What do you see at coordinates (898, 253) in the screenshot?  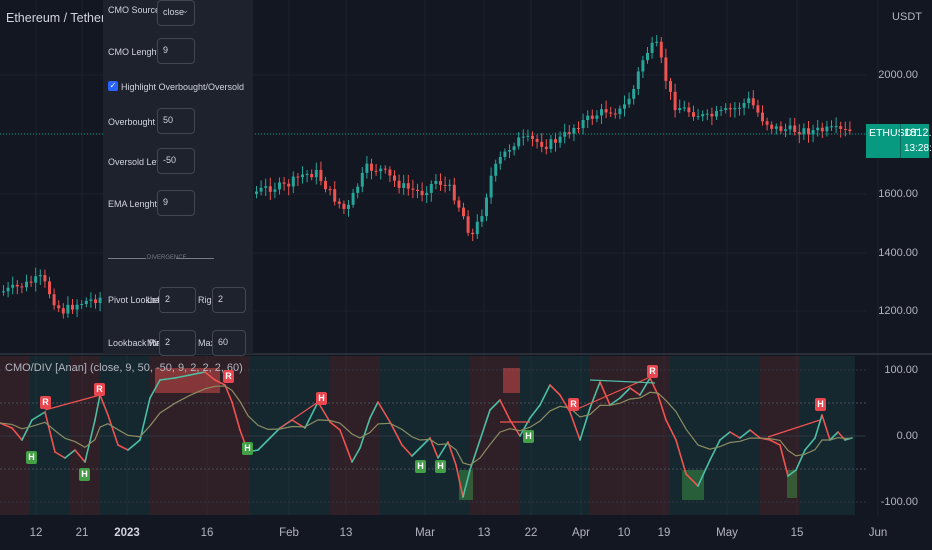 I see `price-axis-tick: 1400.00` at bounding box center [898, 253].